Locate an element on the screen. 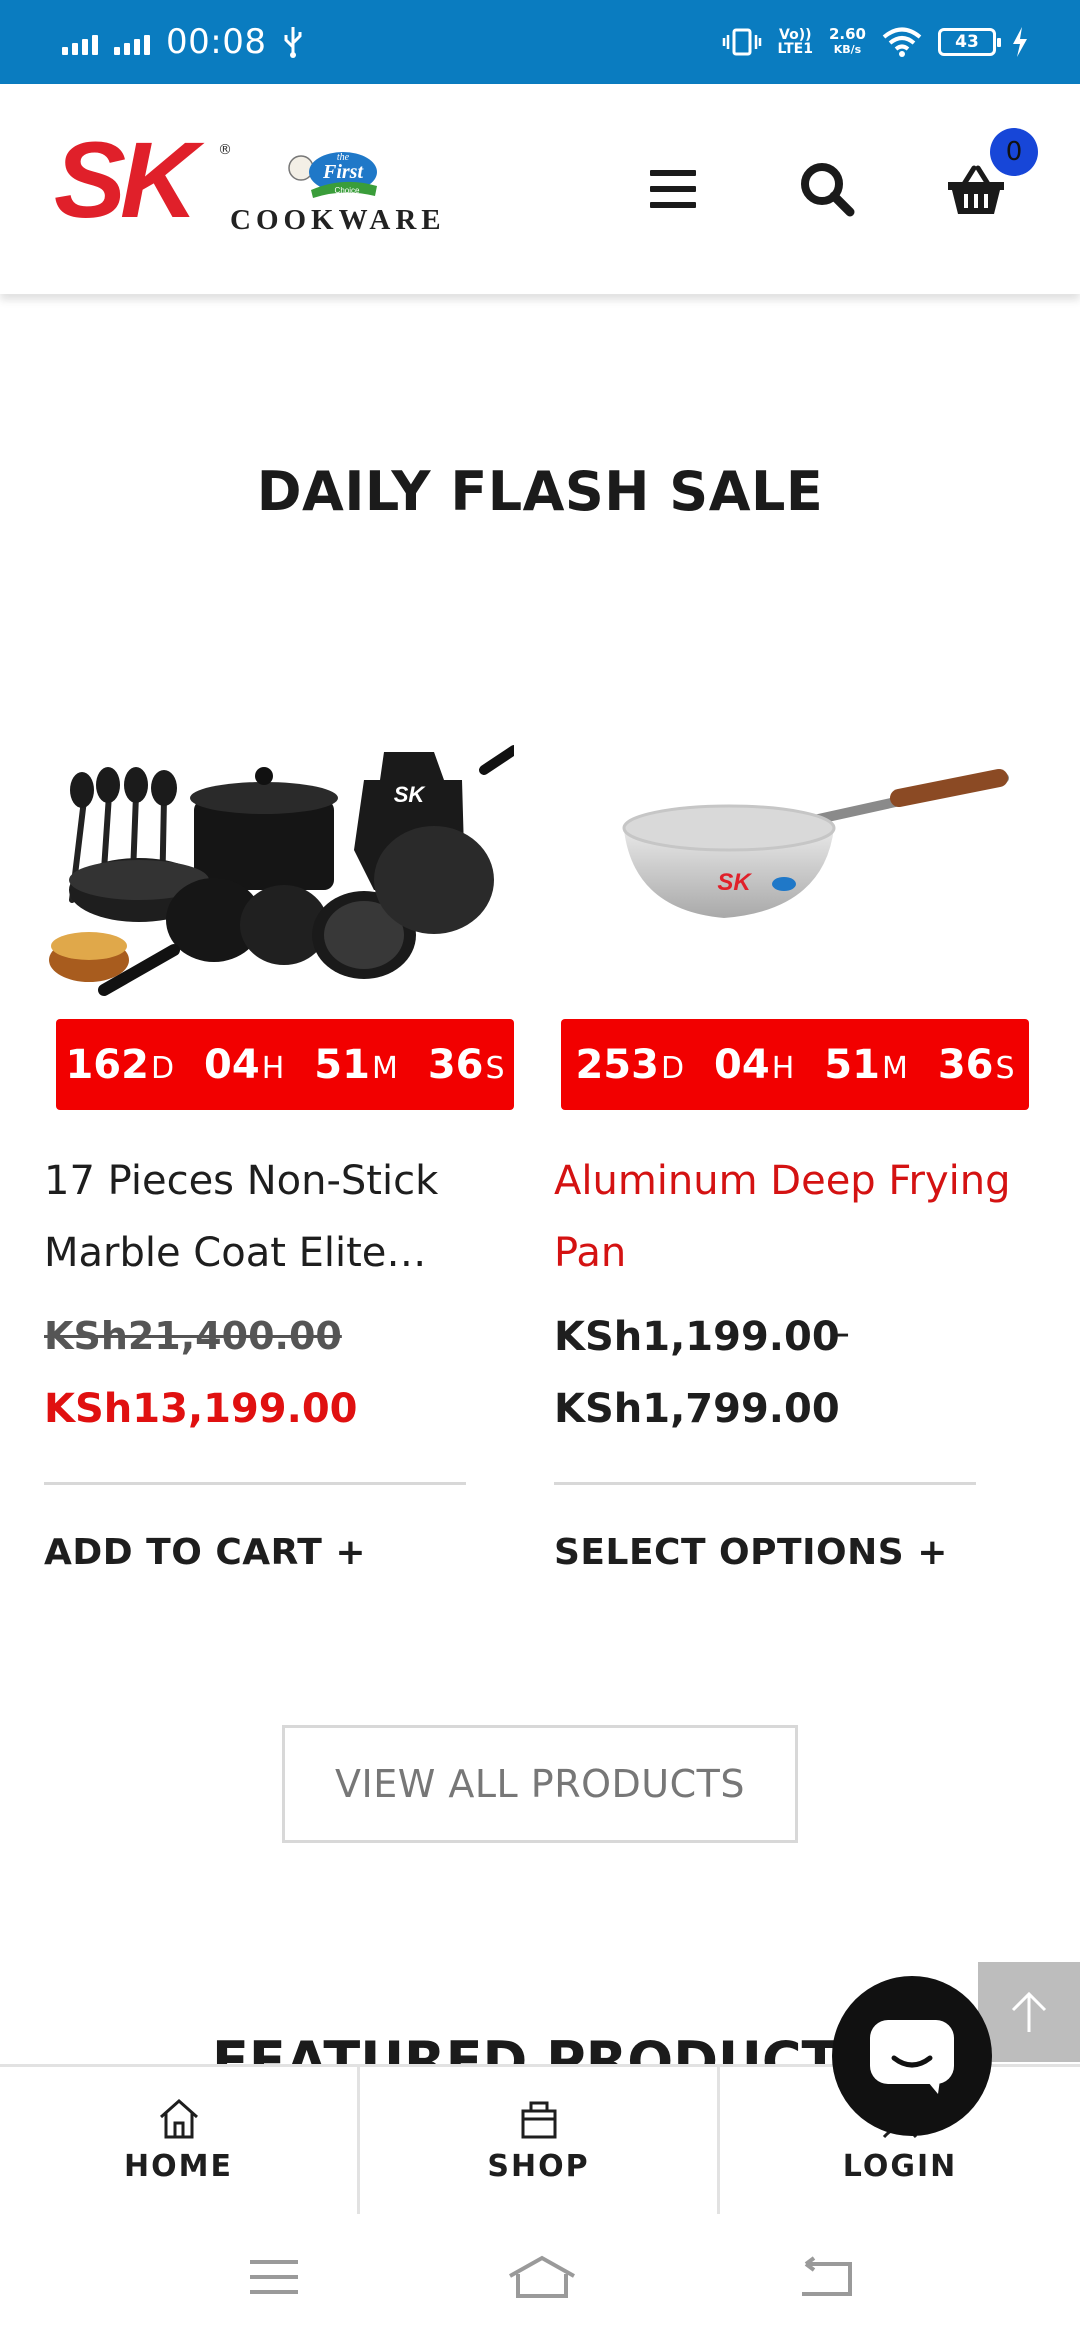  battery-icon: 43 is located at coordinates (969, 42).